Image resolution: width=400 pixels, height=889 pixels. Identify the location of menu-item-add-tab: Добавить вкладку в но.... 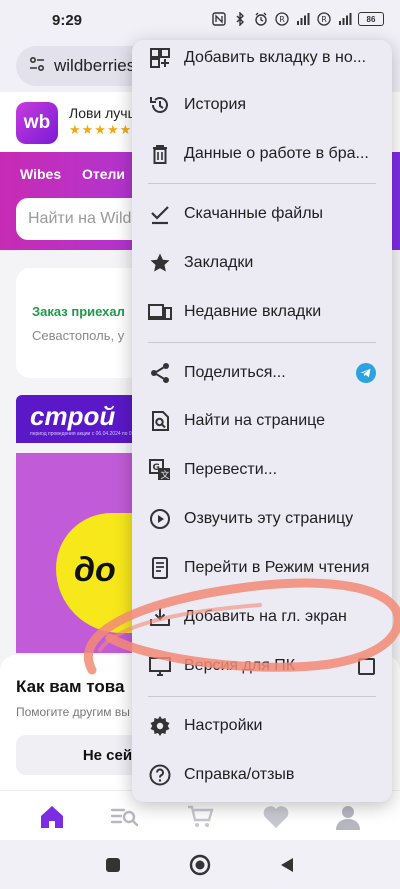
(262, 61).